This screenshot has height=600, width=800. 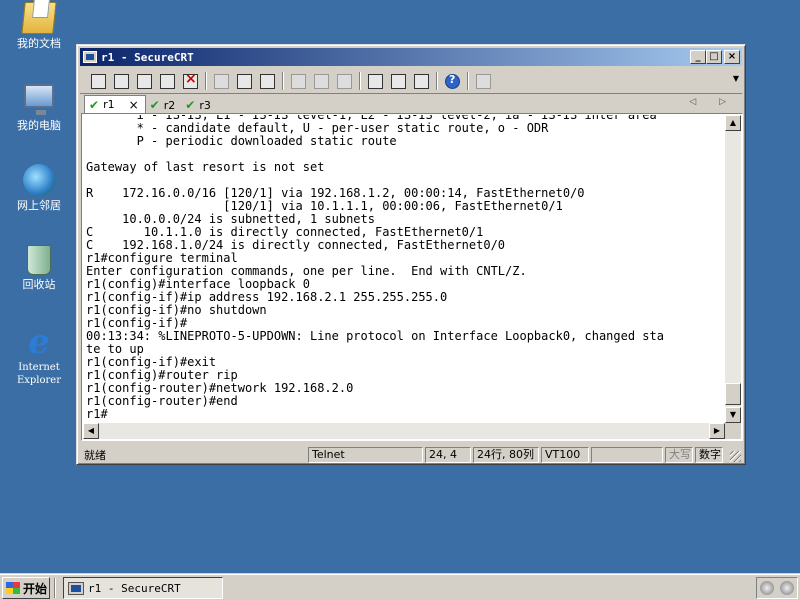 I want to click on taskbar-separator, so click(x=55, y=588).